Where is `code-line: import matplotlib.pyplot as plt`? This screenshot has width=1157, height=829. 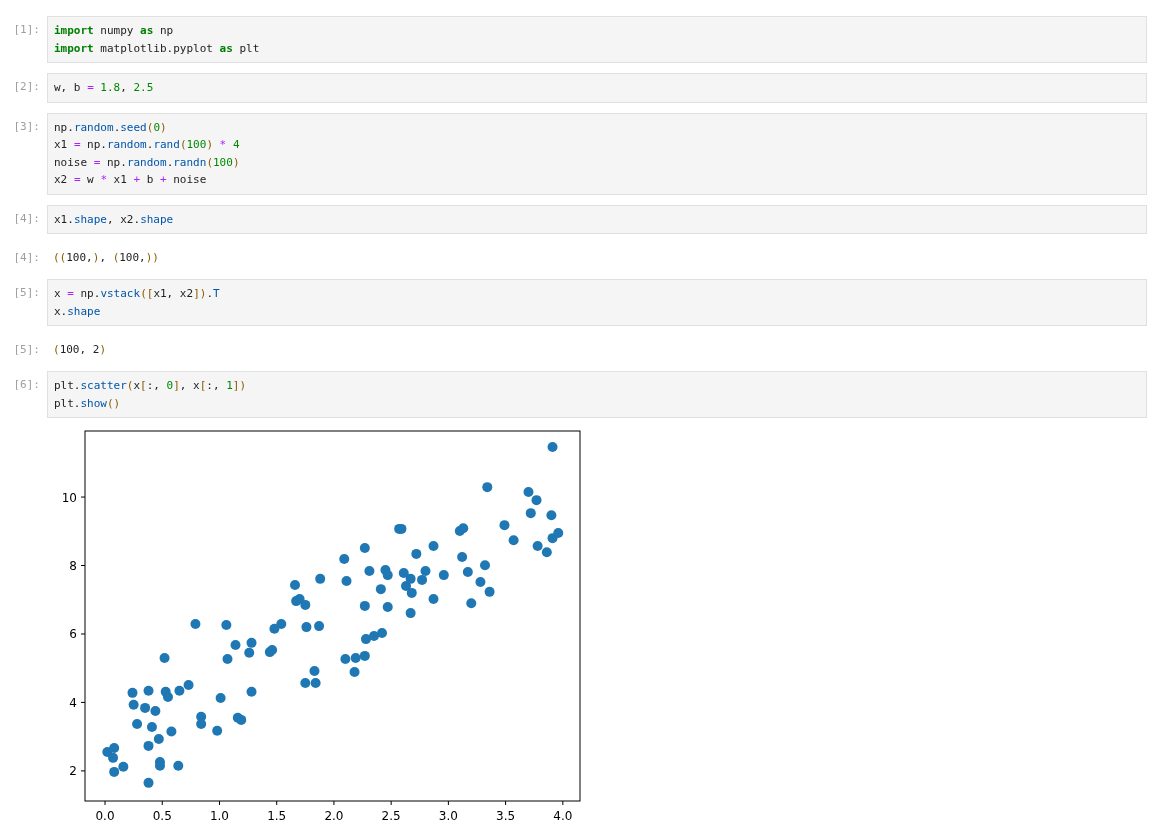
code-line: import matplotlib.pyplot as plt is located at coordinates (157, 48).